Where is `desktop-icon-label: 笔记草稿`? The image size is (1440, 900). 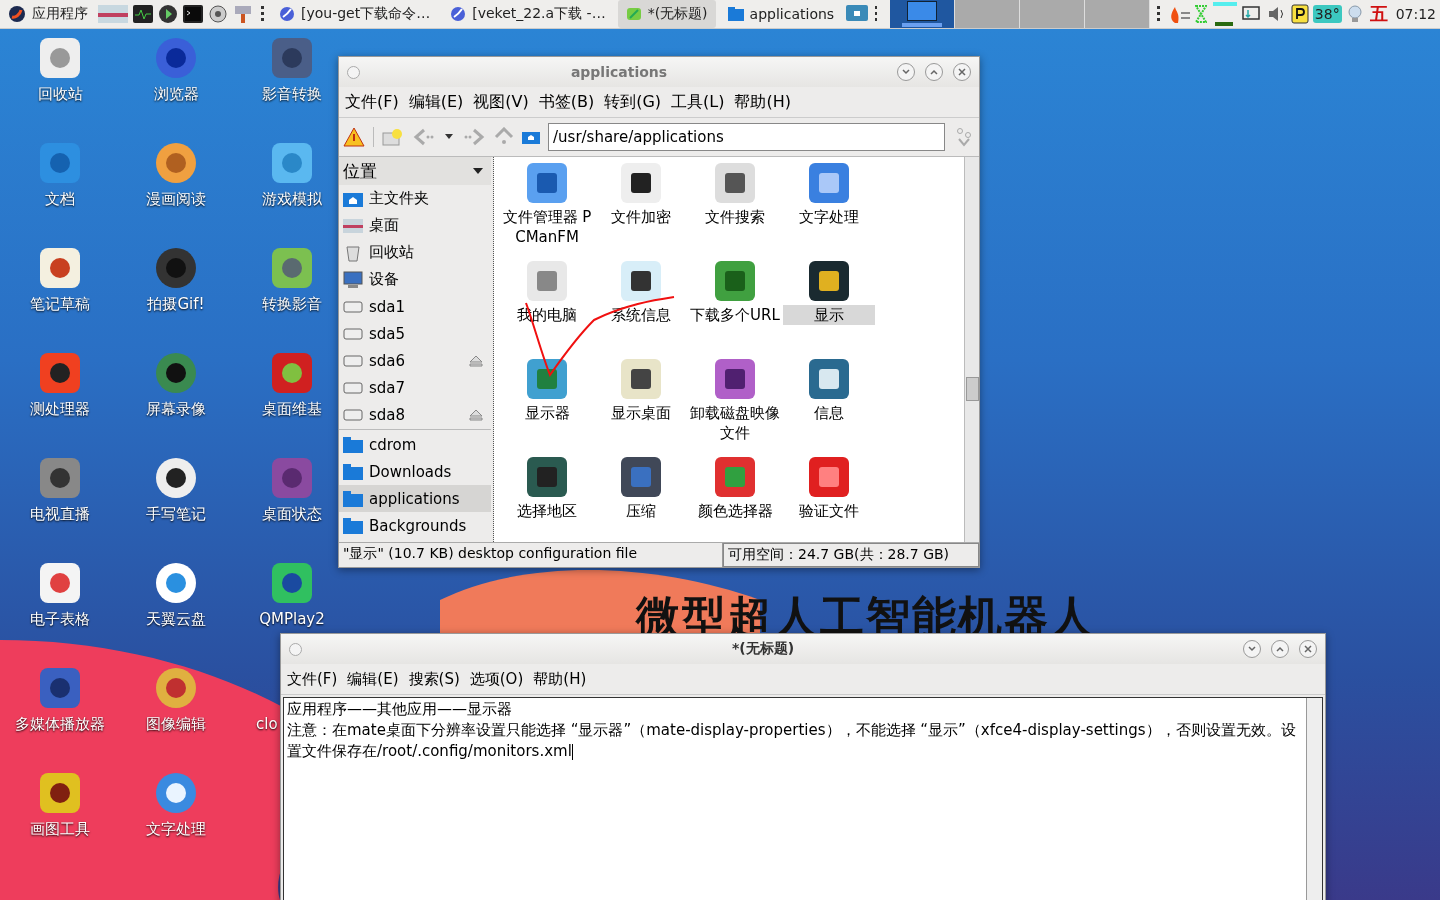 desktop-icon-label: 笔记草稿 is located at coordinates (60, 304).